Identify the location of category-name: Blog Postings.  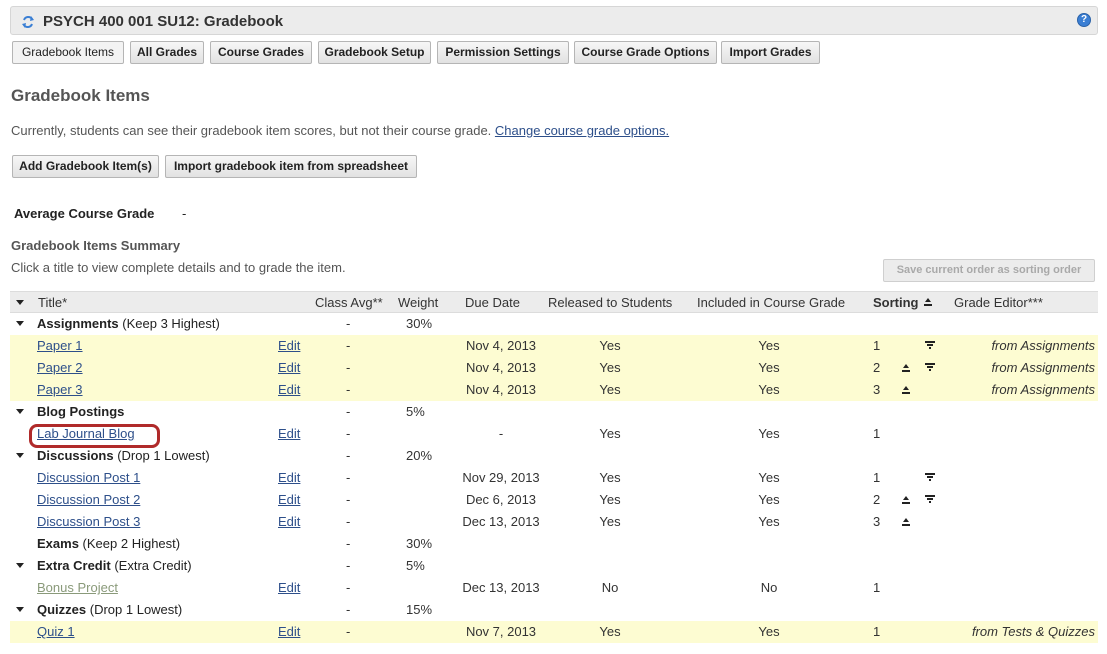
(81, 411).